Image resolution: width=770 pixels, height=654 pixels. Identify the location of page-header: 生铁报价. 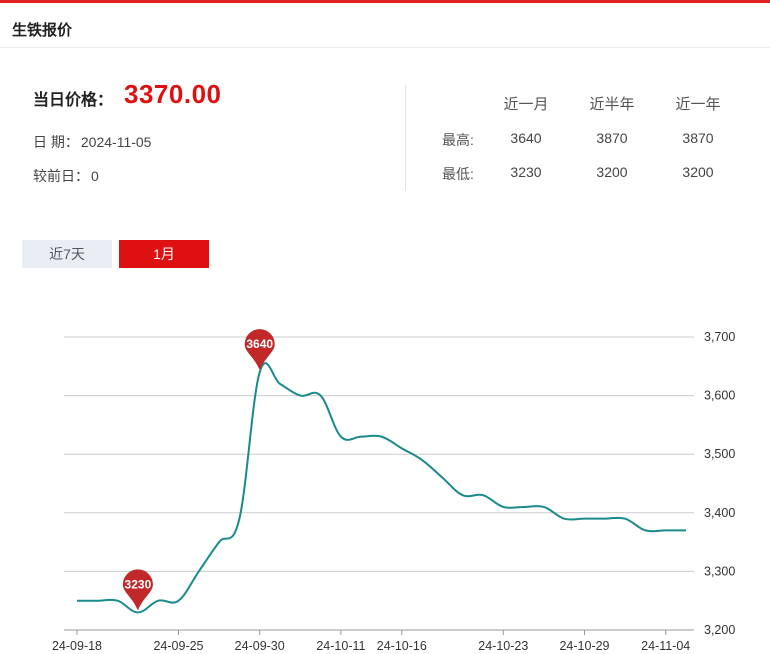
(385, 25).